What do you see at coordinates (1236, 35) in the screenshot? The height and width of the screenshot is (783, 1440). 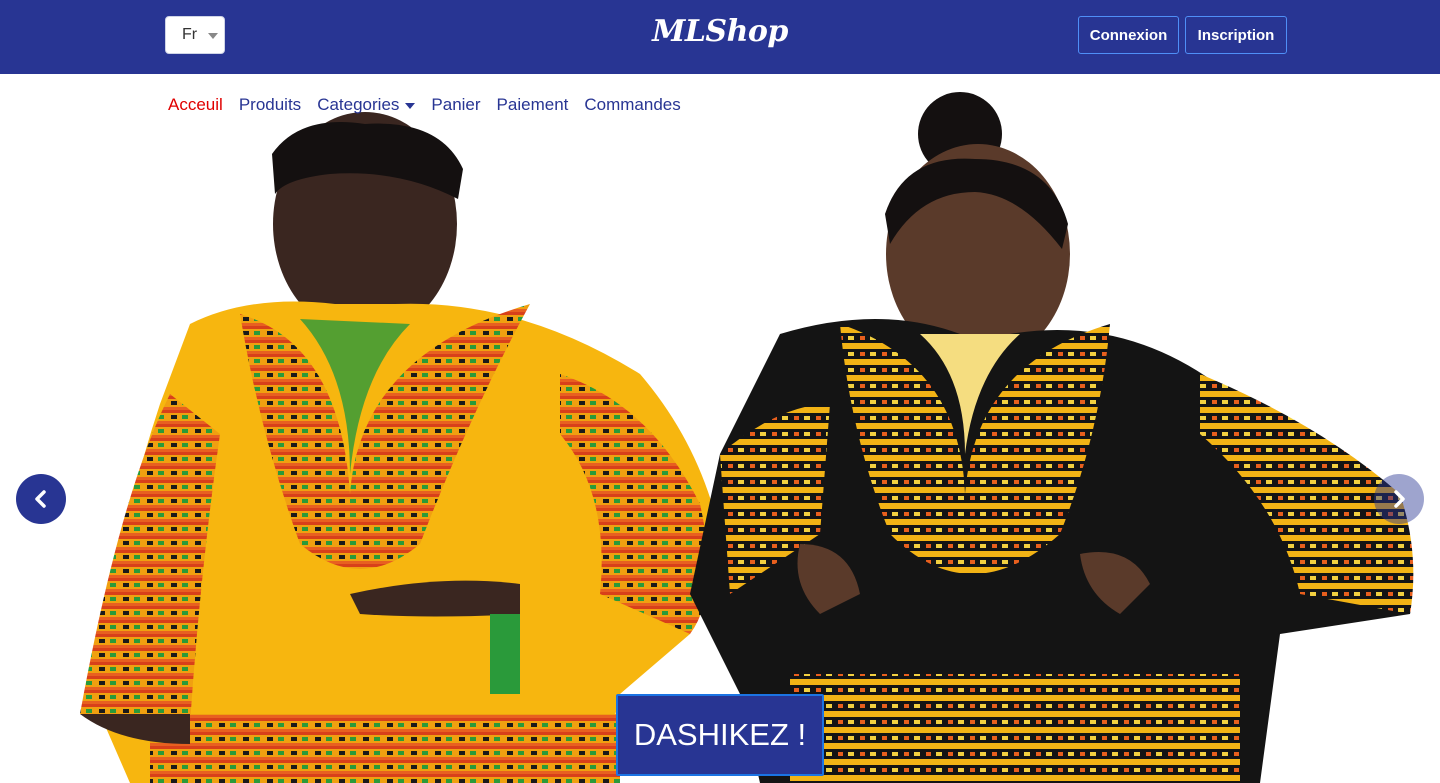 I see `signup-button: Inscription` at bounding box center [1236, 35].